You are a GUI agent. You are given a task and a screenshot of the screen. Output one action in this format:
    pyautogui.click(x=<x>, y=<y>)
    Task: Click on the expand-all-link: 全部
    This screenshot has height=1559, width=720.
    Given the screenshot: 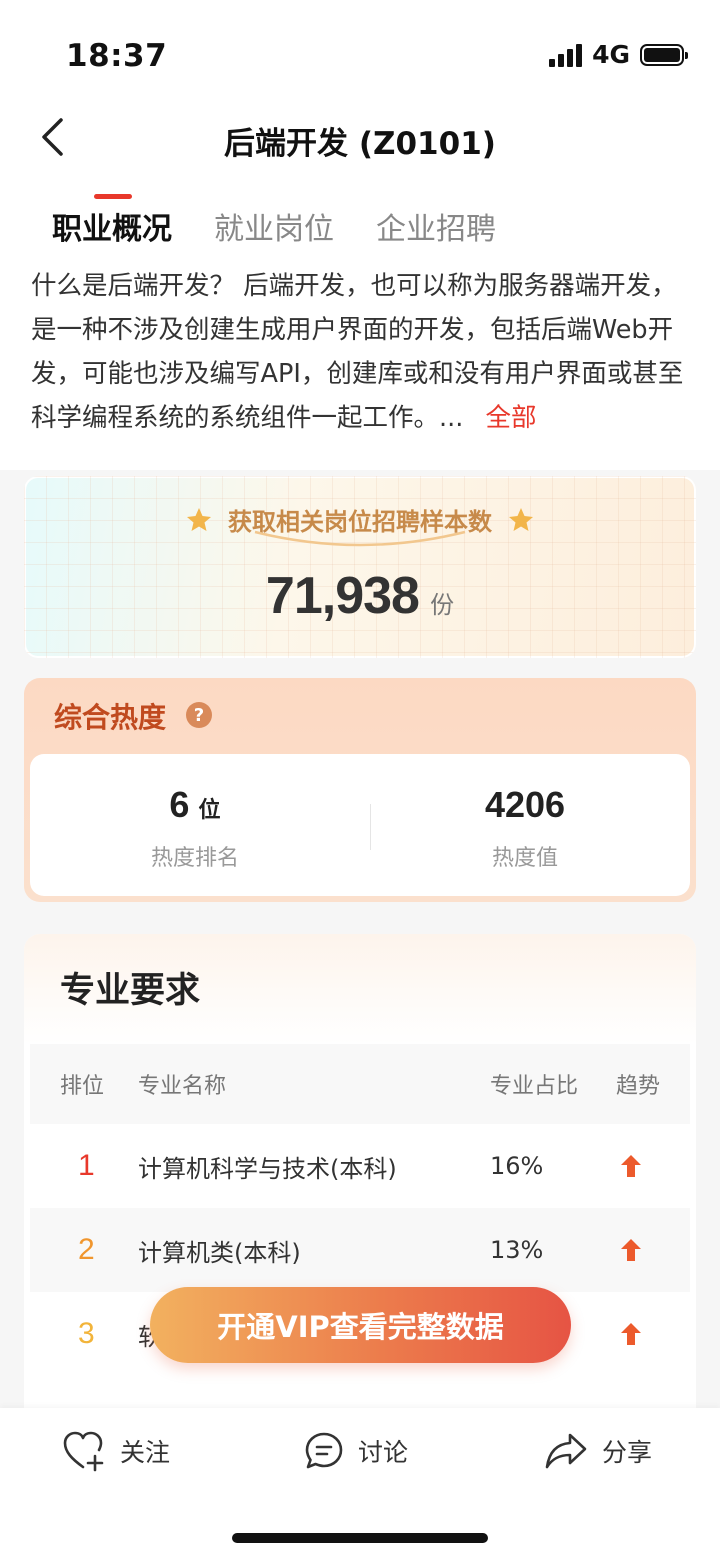 What is the action you would take?
    pyautogui.click(x=510, y=418)
    